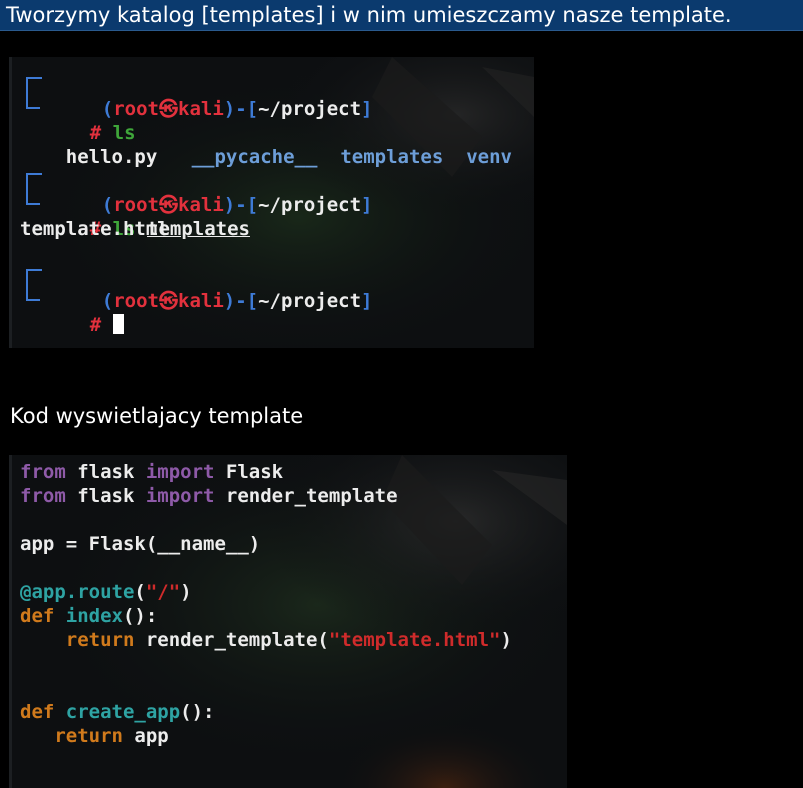 This screenshot has width=803, height=788. Describe the element at coordinates (111, 157) in the screenshot. I see `ls-output-file: hello.py` at that location.